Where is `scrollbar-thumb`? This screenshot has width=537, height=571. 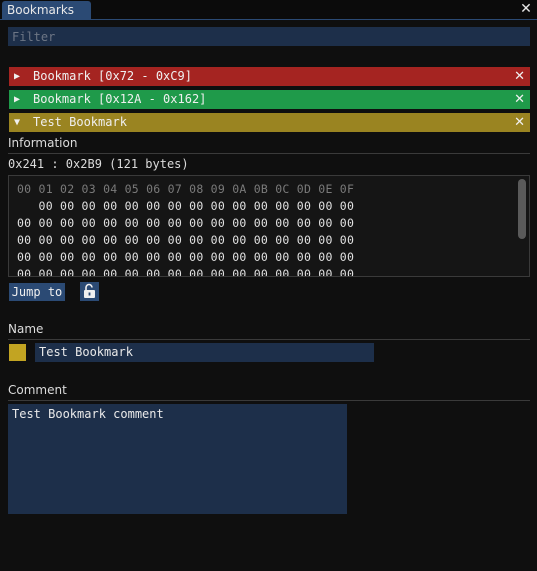 scrollbar-thumb is located at coordinates (522, 209).